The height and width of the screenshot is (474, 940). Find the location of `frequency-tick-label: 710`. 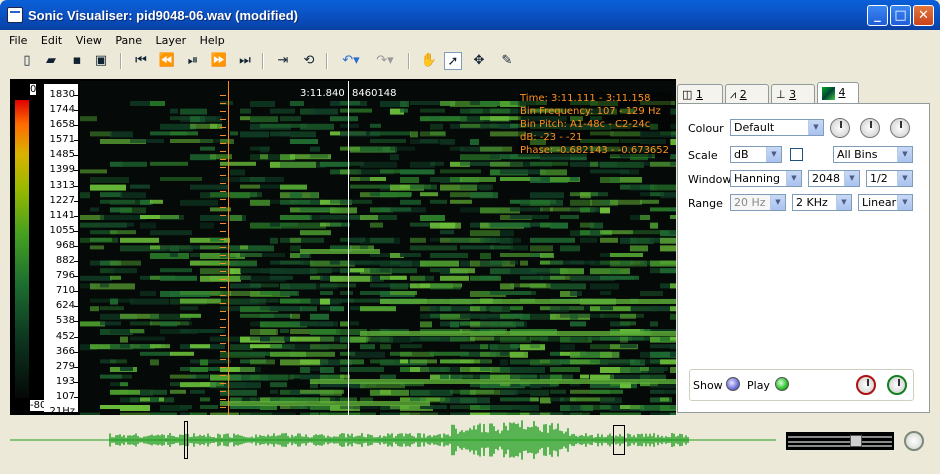

frequency-tick-label: 710 is located at coordinates (65, 291).